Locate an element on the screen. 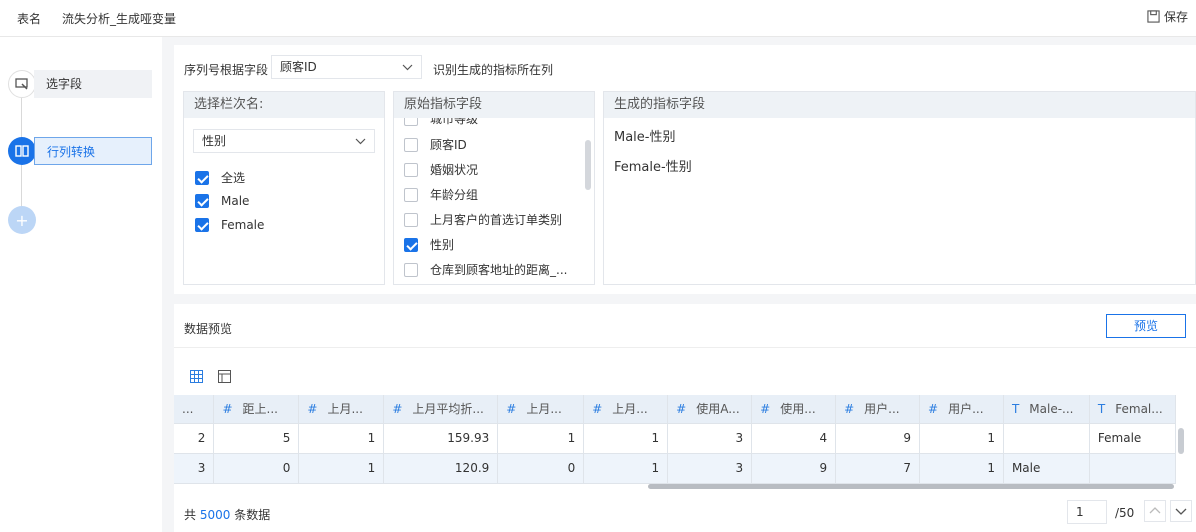  chevron-up-icon is located at coordinates (1155, 510).